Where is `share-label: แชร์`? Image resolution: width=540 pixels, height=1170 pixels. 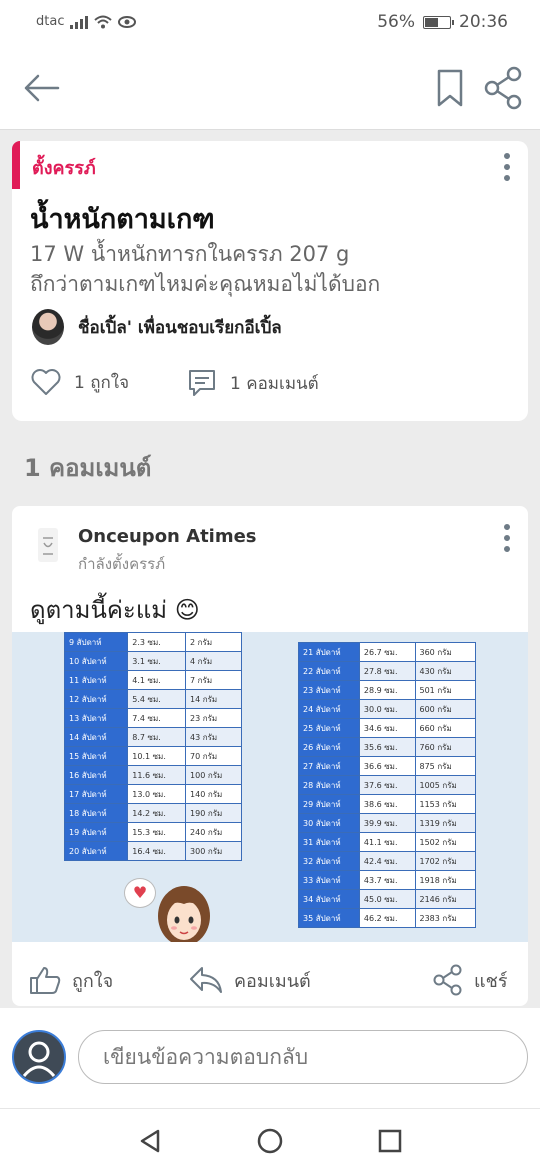
share-label: แชร์ is located at coordinates (491, 981).